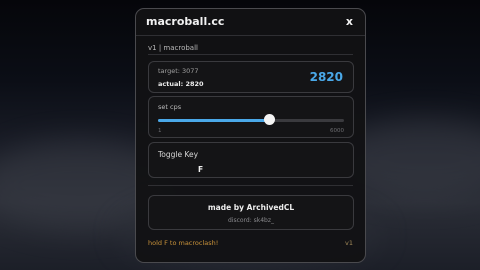  I want to click on cps-card: set cps 1 6000, so click(251, 117).